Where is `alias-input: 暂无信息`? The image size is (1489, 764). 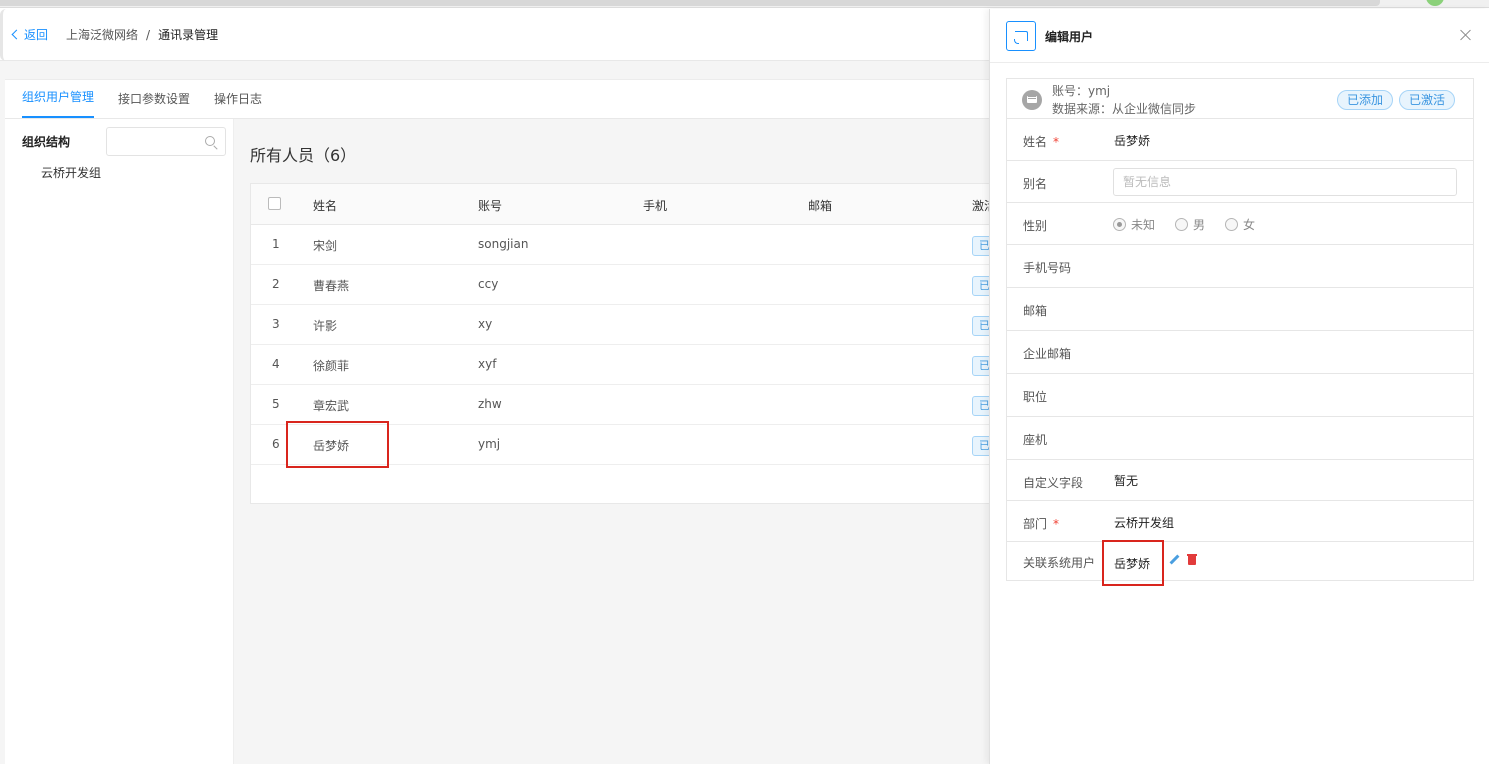 alias-input: 暂无信息 is located at coordinates (1285, 182).